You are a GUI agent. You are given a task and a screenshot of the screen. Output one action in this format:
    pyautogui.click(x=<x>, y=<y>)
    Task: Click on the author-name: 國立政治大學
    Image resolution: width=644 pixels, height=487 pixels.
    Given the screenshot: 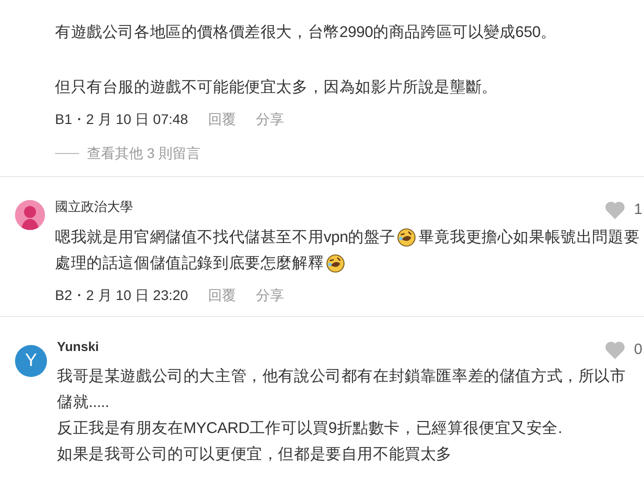 What is the action you would take?
    pyautogui.click(x=94, y=207)
    